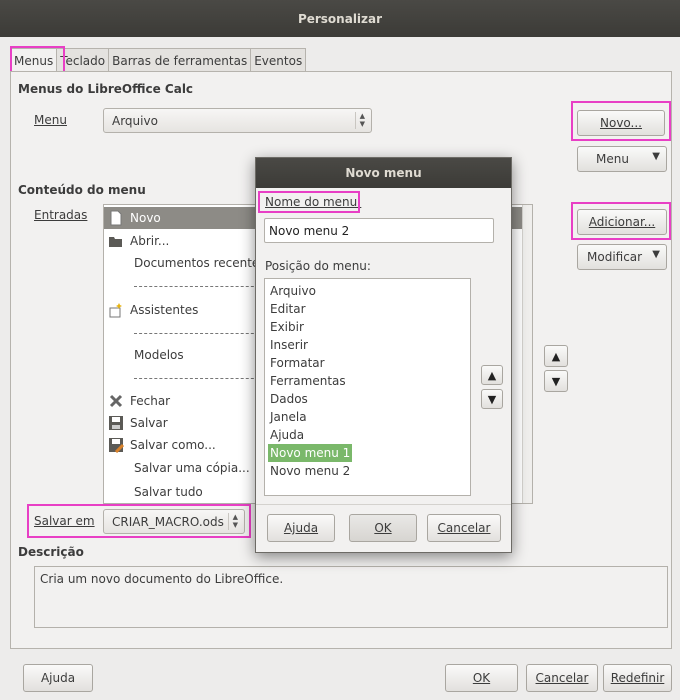  Describe the element at coordinates (153, 492) in the screenshot. I see `list-item: Salvar tudo` at that location.